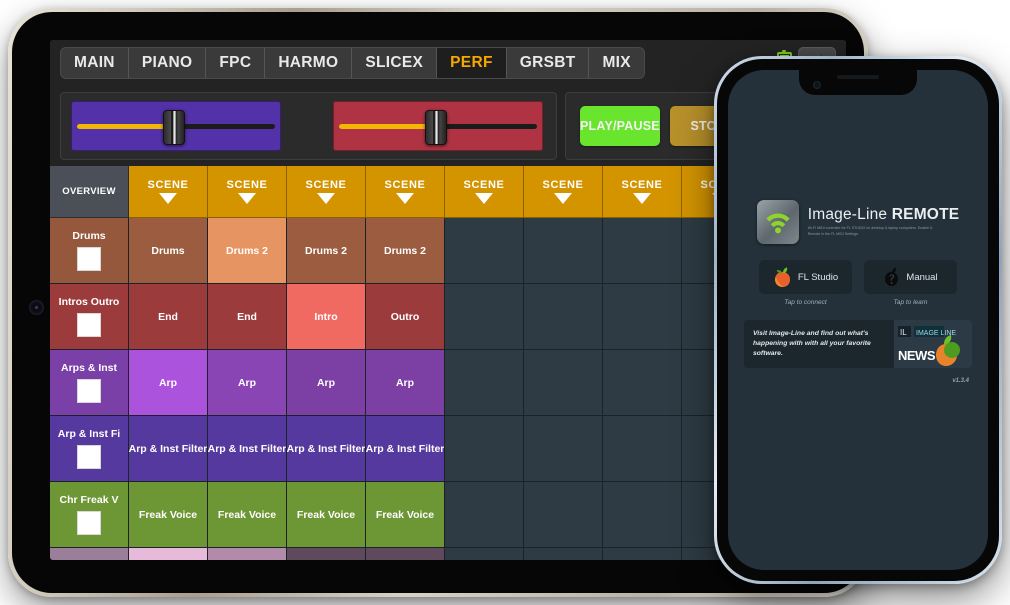 This screenshot has width=1010, height=605. I want to click on version-label: v1.3.4, so click(960, 381).